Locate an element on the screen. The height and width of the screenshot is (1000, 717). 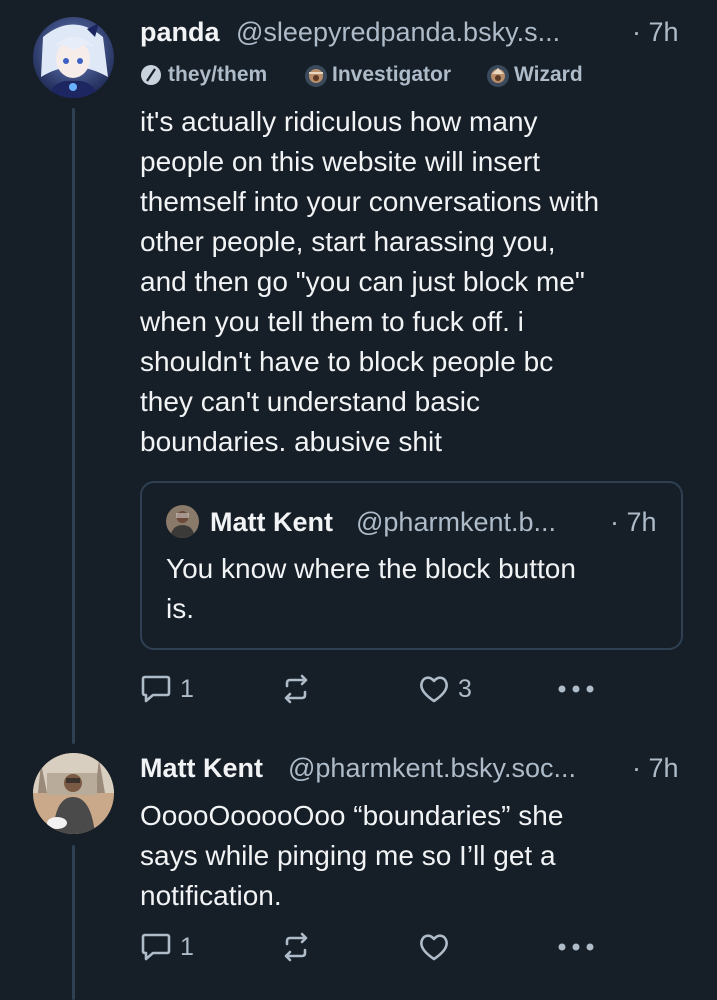
investigator-label-icon is located at coordinates (315, 75).